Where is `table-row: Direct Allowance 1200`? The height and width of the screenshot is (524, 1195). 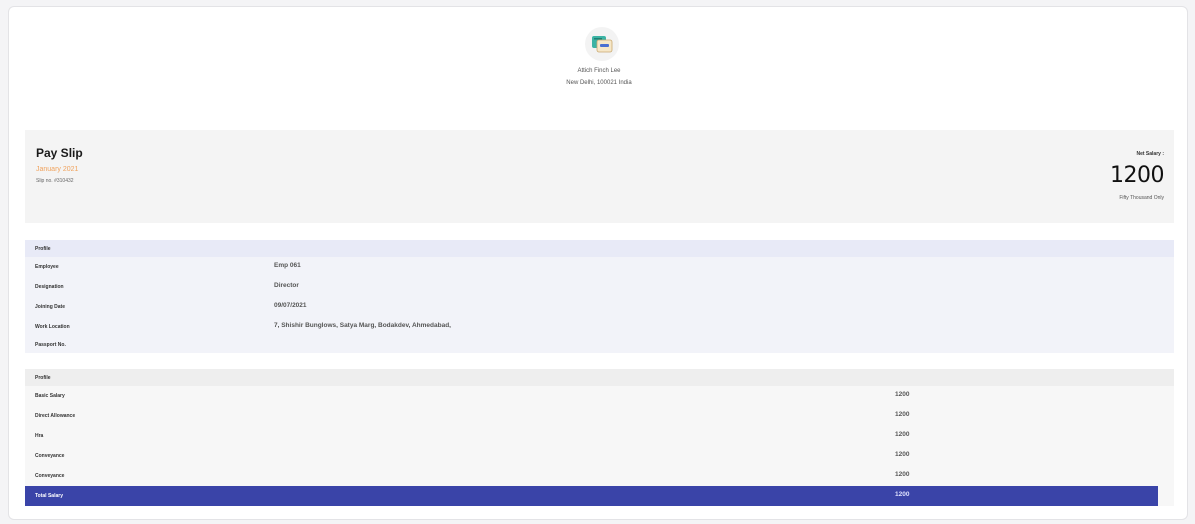
table-row: Direct Allowance 1200 is located at coordinates (599, 416).